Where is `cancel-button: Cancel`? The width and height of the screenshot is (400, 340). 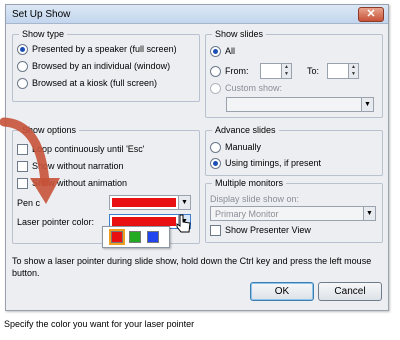 cancel-button: Cancel is located at coordinates (350, 291).